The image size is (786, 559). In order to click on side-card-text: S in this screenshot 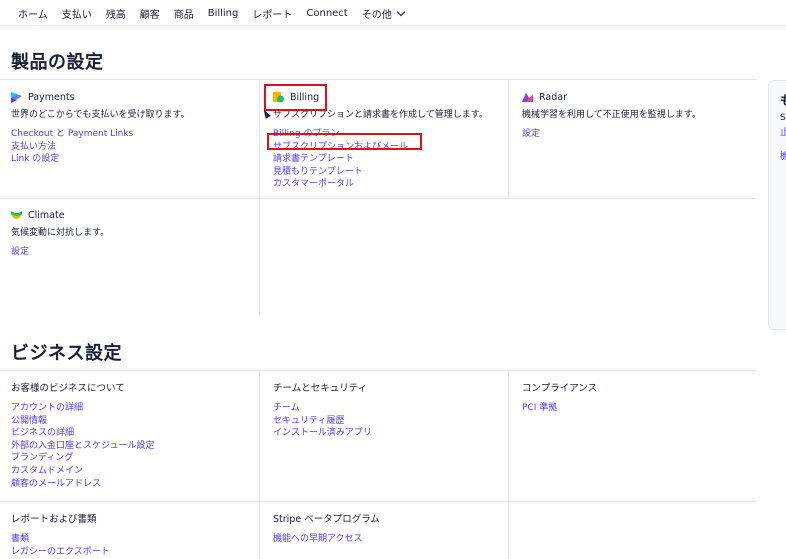, I will do `click(783, 118)`.